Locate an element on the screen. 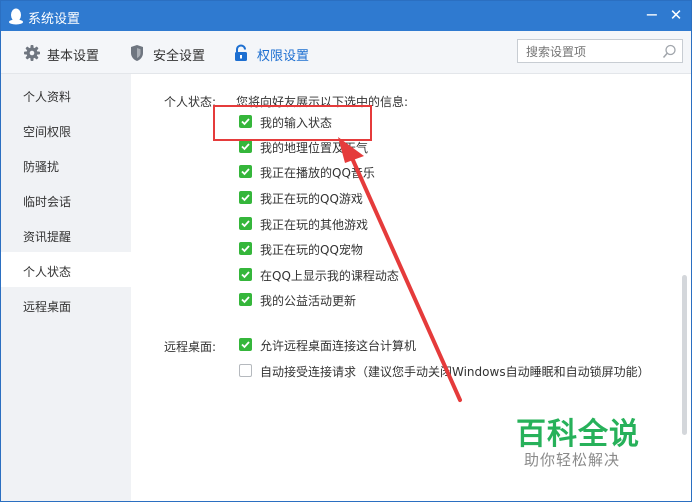 Image resolution: width=692 pixels, height=502 pixels. sidebar-item-label: 个人状态 is located at coordinates (47, 272).